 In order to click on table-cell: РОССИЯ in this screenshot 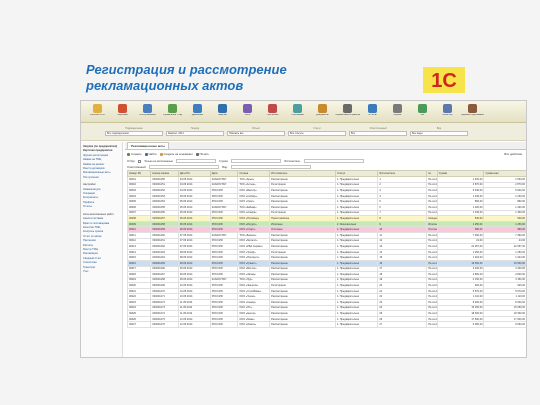, I will do `click(224, 324)`.